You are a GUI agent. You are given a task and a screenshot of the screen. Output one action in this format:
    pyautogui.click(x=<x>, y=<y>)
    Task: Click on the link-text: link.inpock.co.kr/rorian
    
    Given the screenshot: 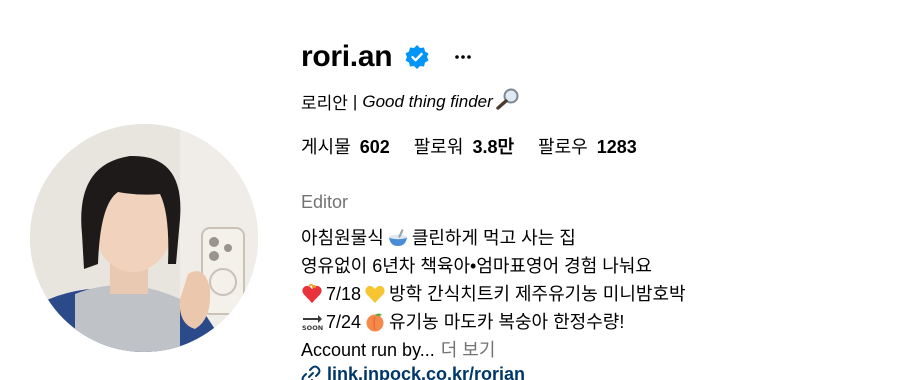 What is the action you would take?
    pyautogui.click(x=426, y=372)
    